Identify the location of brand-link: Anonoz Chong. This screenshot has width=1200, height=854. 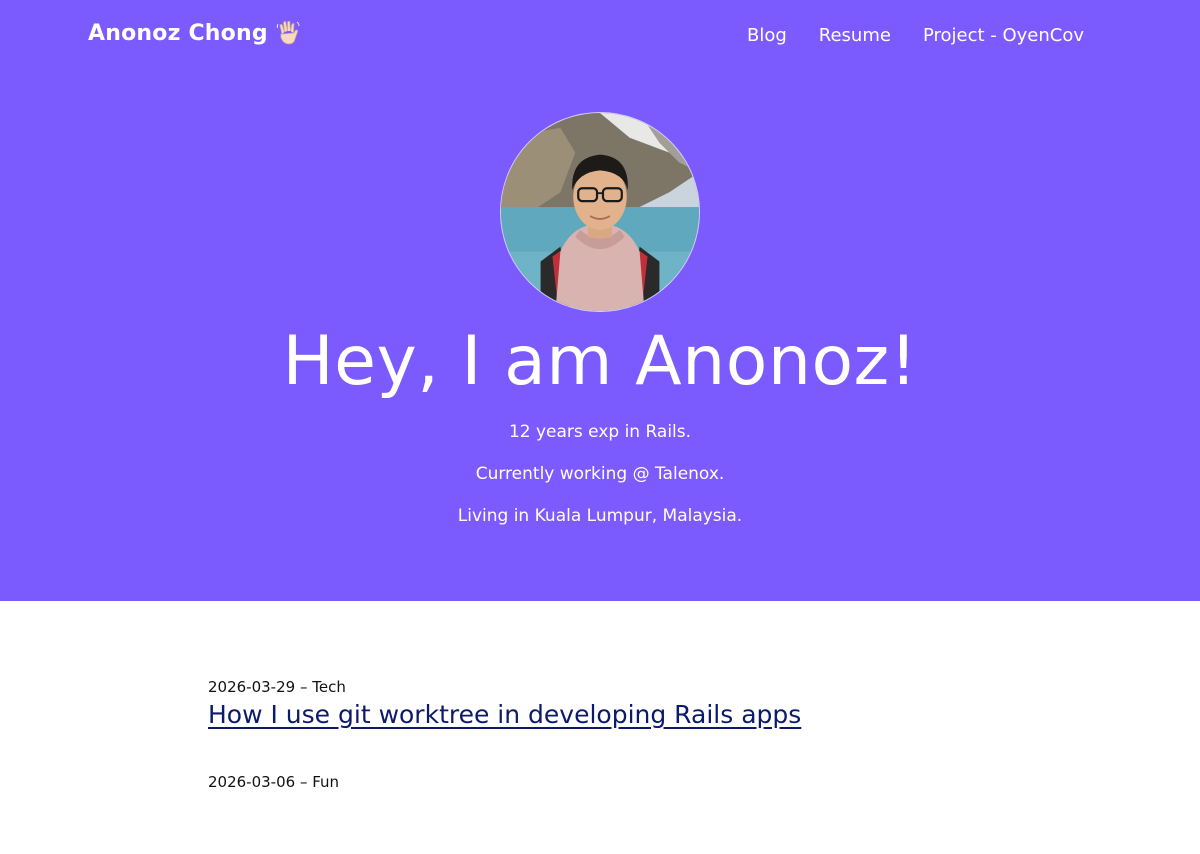
(194, 33).